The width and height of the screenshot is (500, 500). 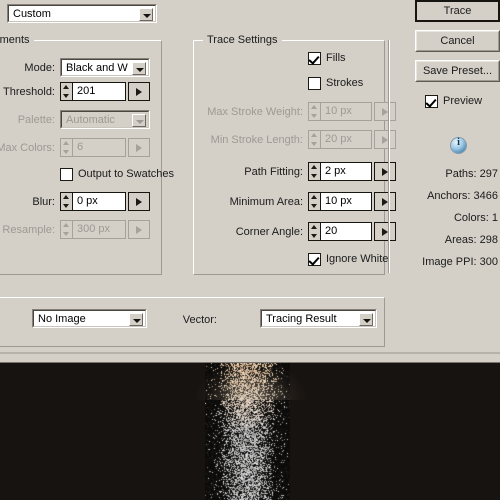 I want to click on threshold-slider-button, so click(x=139, y=91).